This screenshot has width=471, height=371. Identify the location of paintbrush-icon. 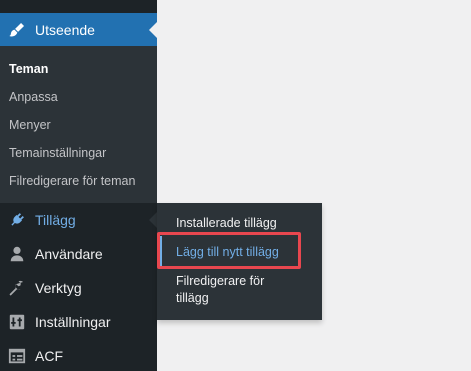
(17, 30).